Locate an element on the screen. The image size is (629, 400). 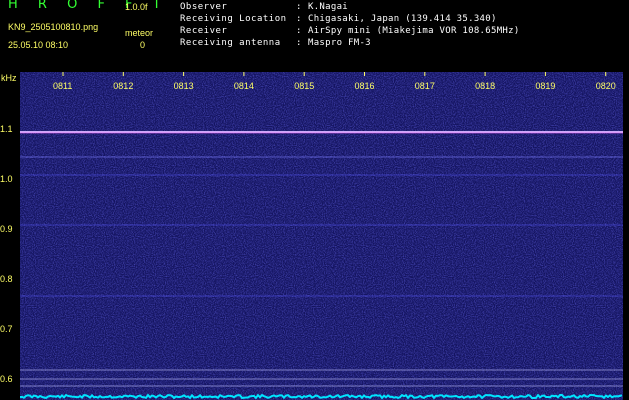
time-tick-label: 0815 is located at coordinates (304, 86).